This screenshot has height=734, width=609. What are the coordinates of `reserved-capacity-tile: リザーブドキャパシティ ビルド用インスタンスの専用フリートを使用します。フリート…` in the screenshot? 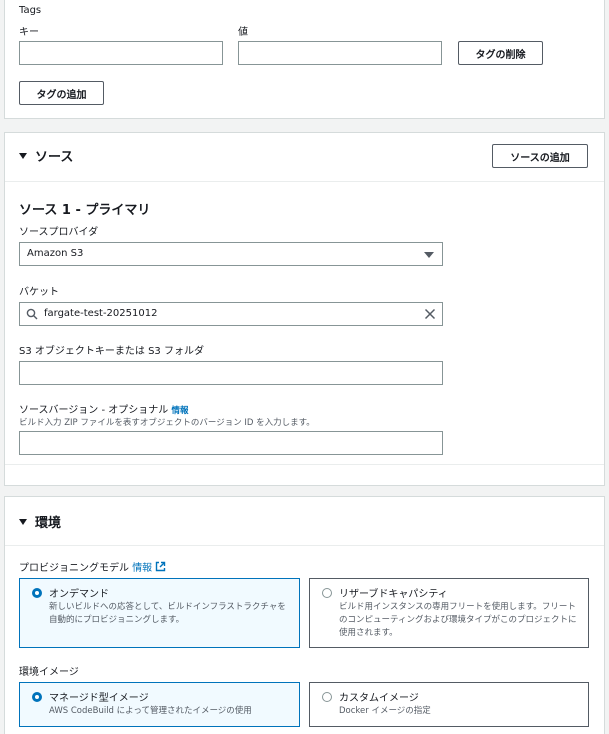 It's located at (449, 613).